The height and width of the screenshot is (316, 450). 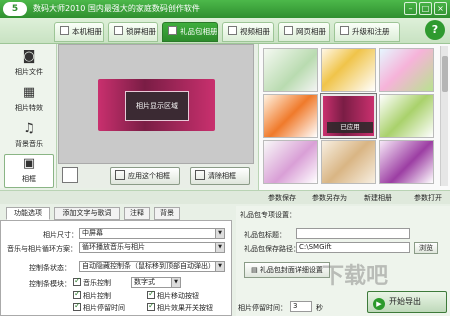 I want to click on left-nav: ◙ 相片文件 ▦ 相片特效 ♫ 背景音乐 ▣ 相框, so click(x=28, y=116).